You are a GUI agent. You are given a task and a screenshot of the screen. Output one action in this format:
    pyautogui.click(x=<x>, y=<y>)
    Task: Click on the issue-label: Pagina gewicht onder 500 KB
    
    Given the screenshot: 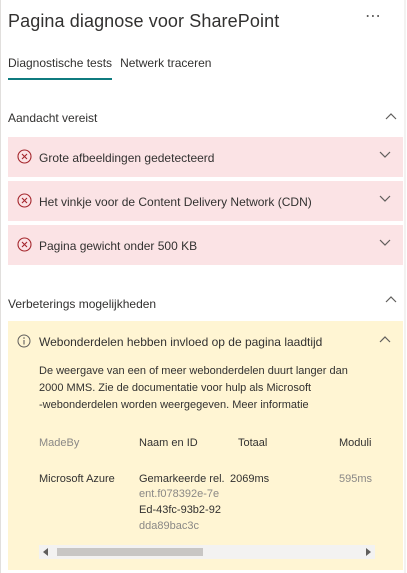 What is the action you would take?
    pyautogui.click(x=118, y=246)
    